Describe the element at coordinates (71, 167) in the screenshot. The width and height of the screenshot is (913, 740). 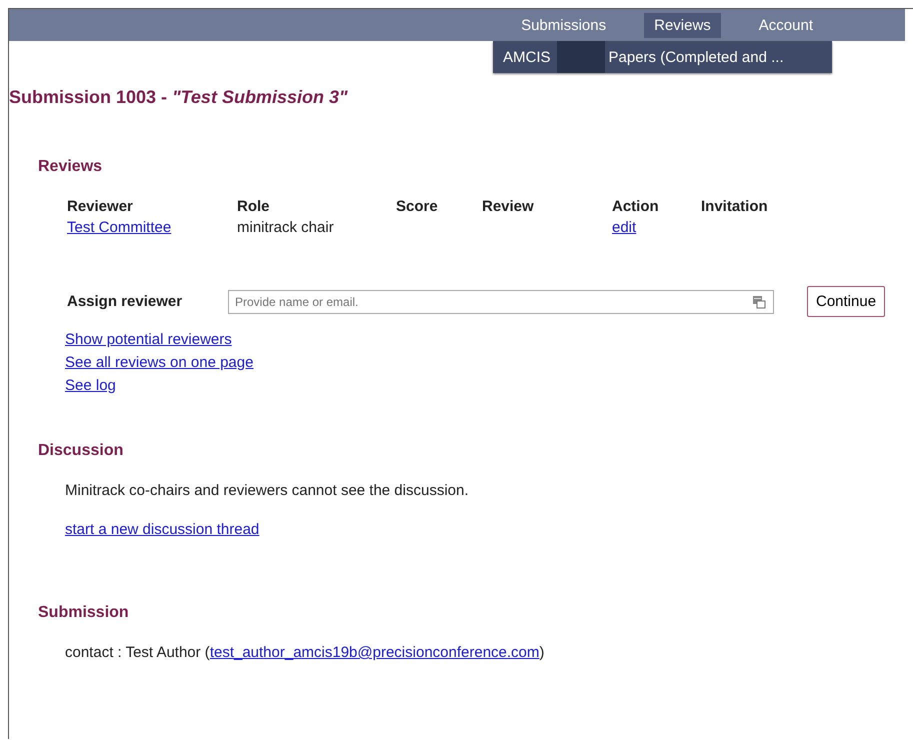
I see `section-heading: Reviews` at that location.